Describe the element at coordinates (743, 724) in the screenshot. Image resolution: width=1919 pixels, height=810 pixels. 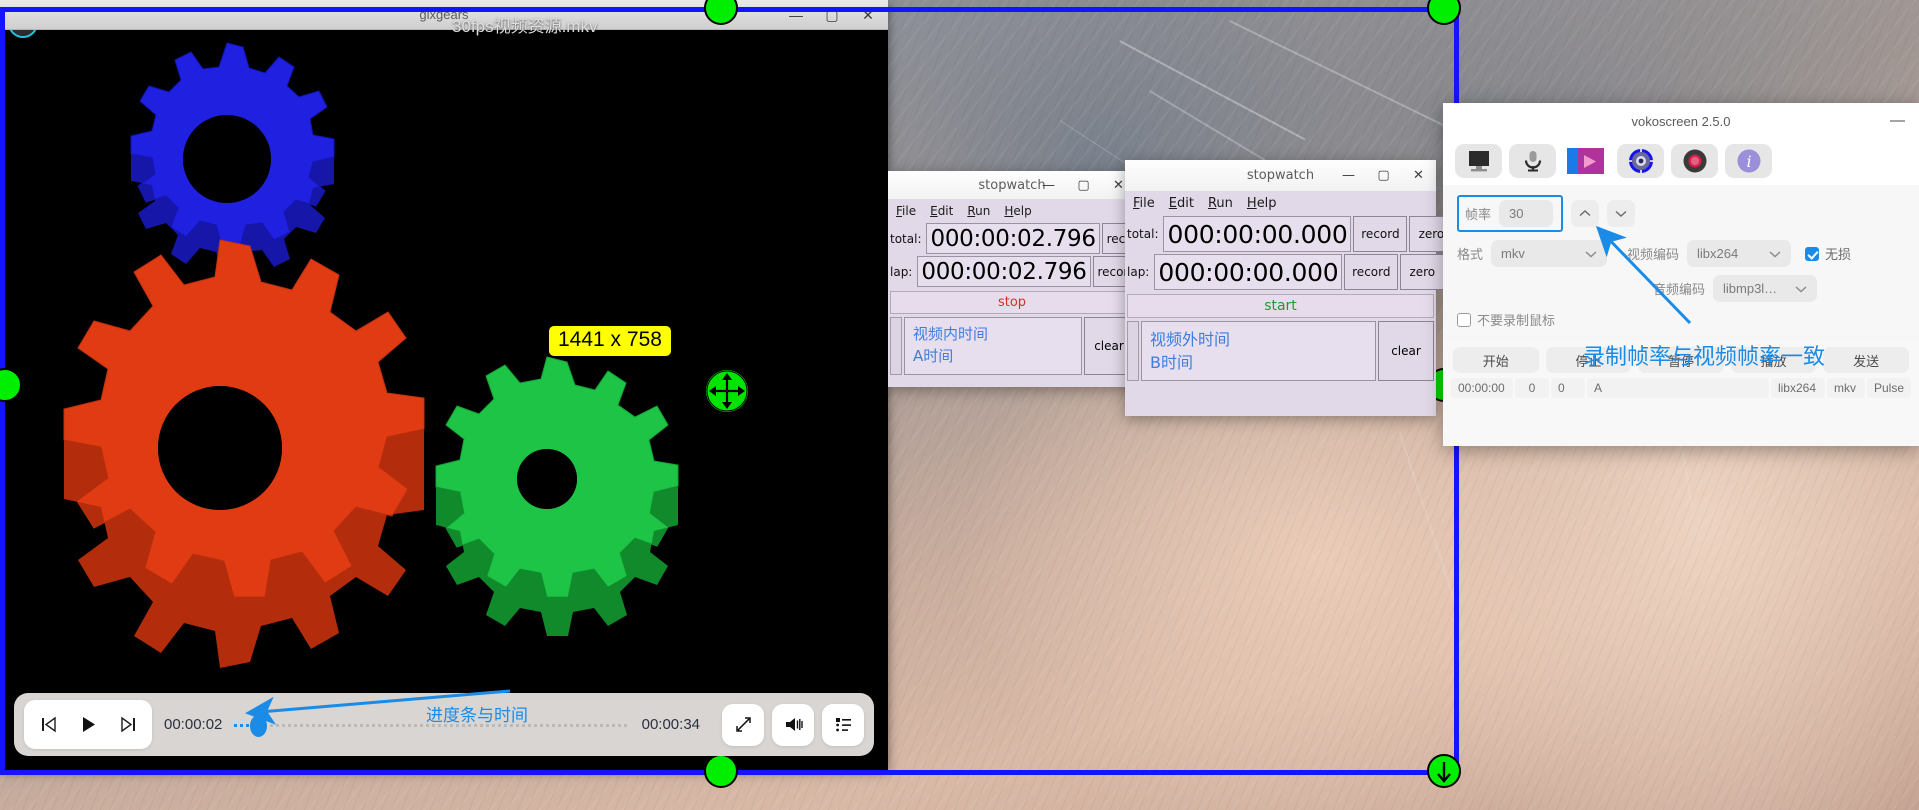
I see `fullscreen-icon` at that location.